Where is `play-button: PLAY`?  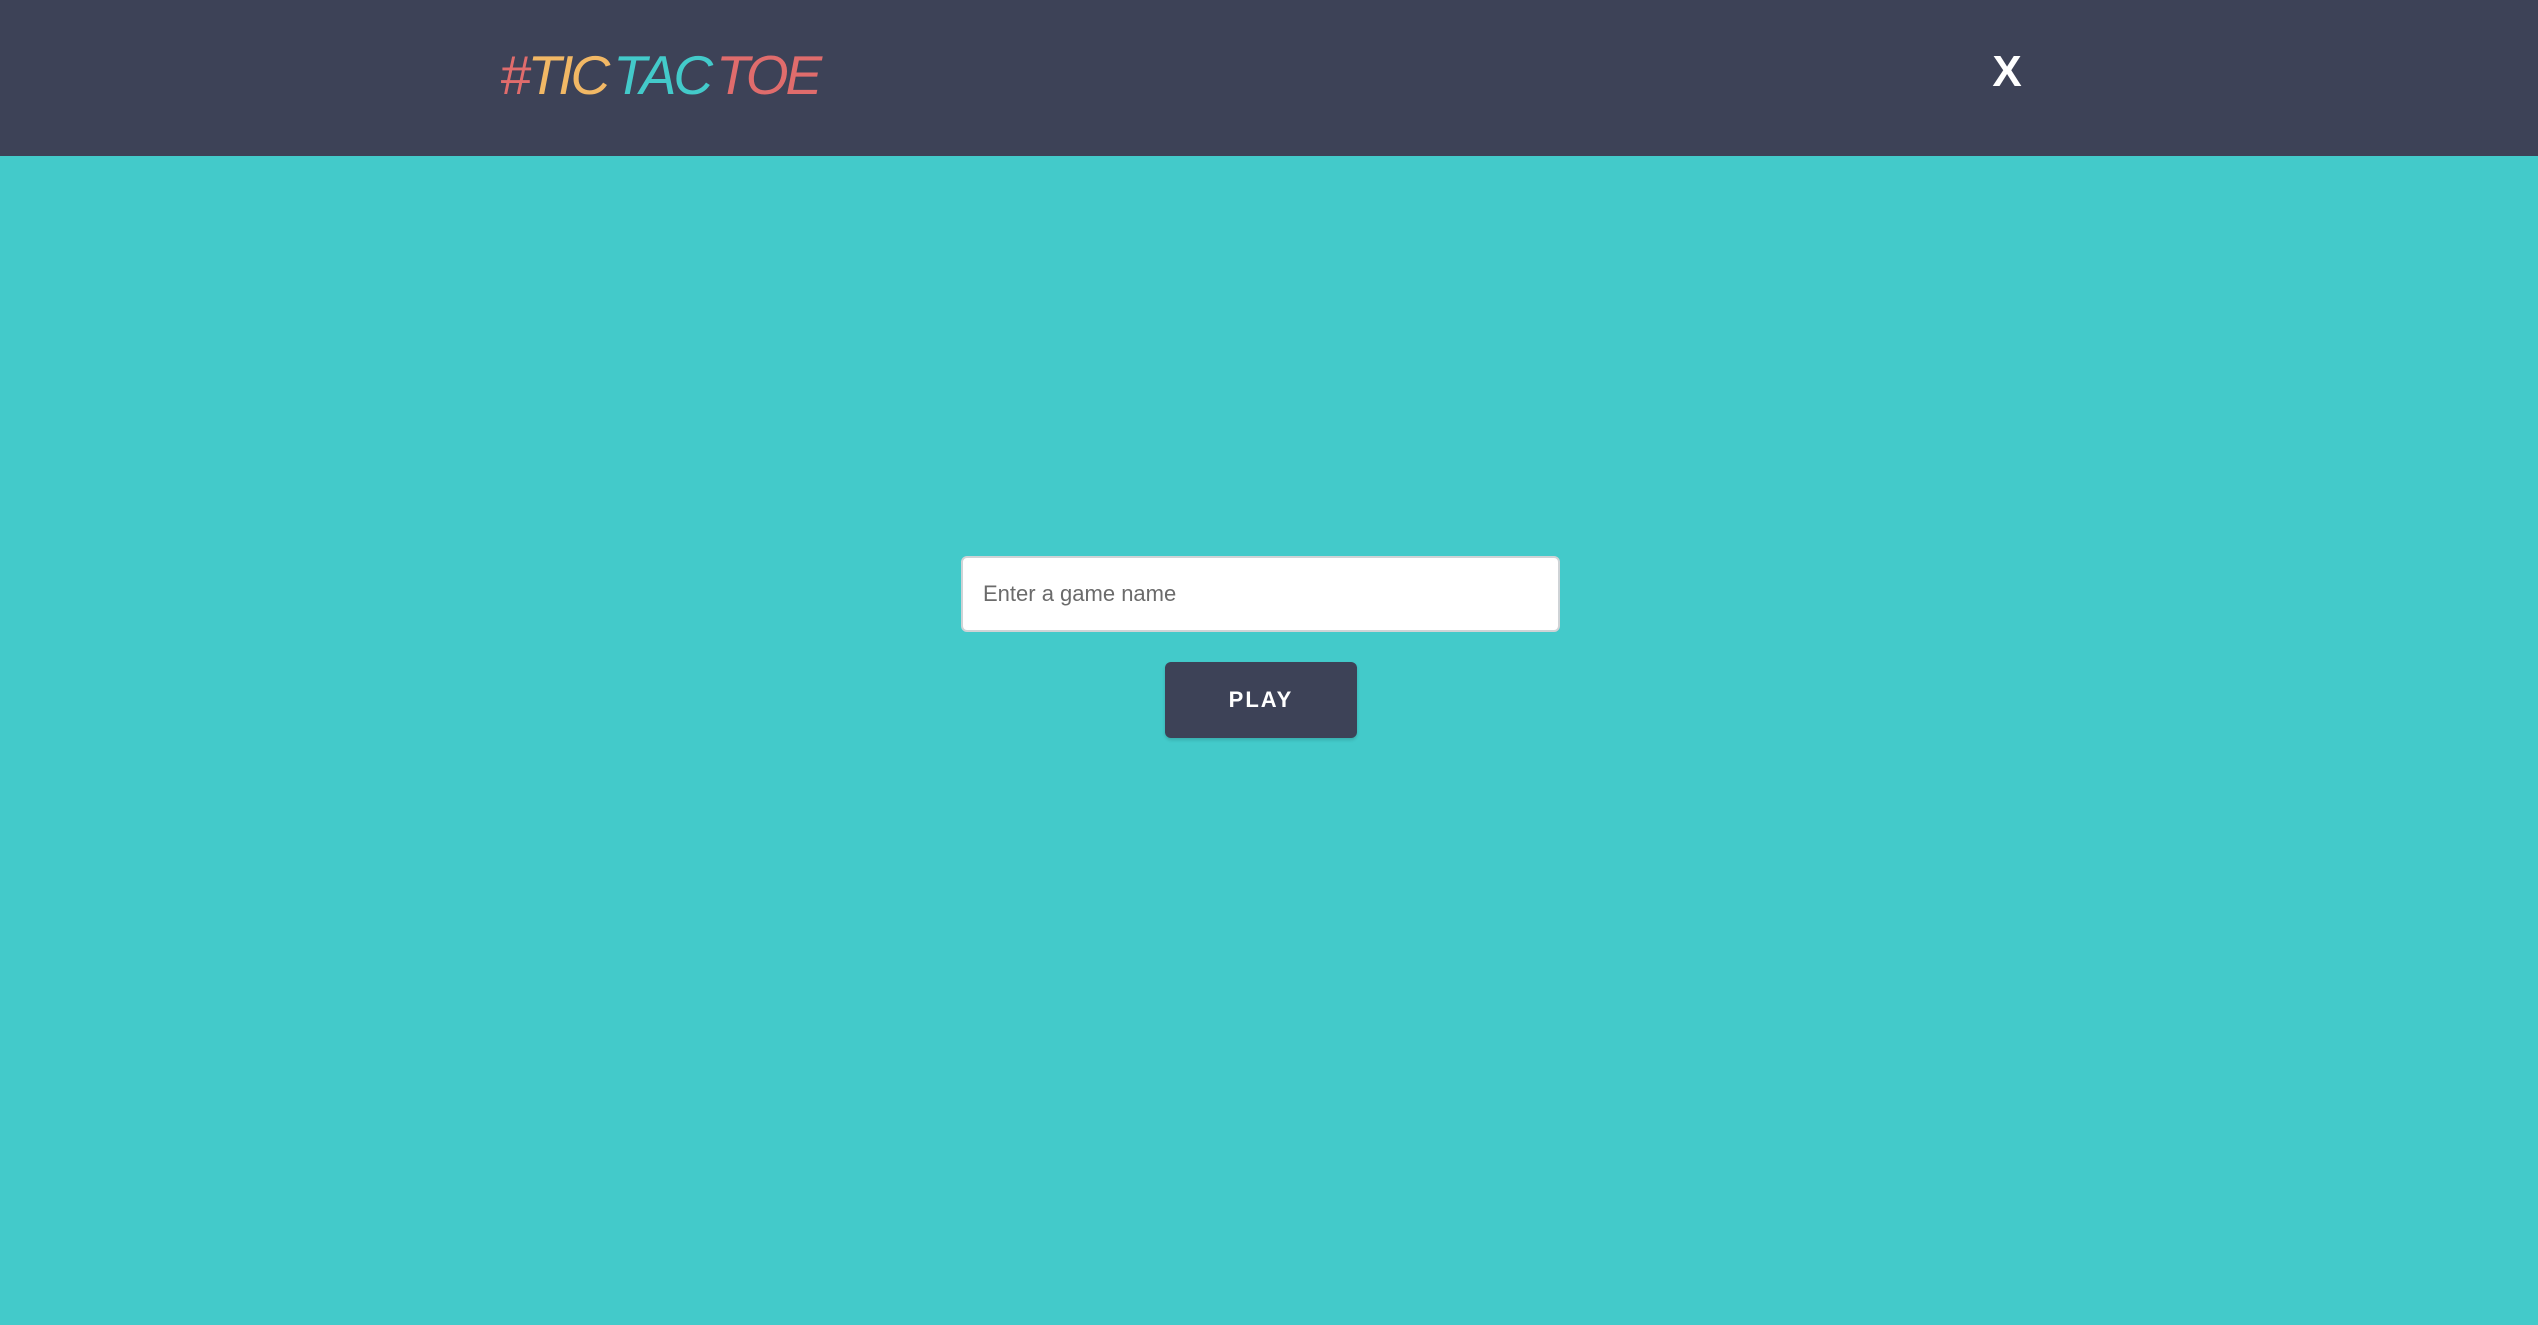
play-button: PLAY is located at coordinates (1261, 700).